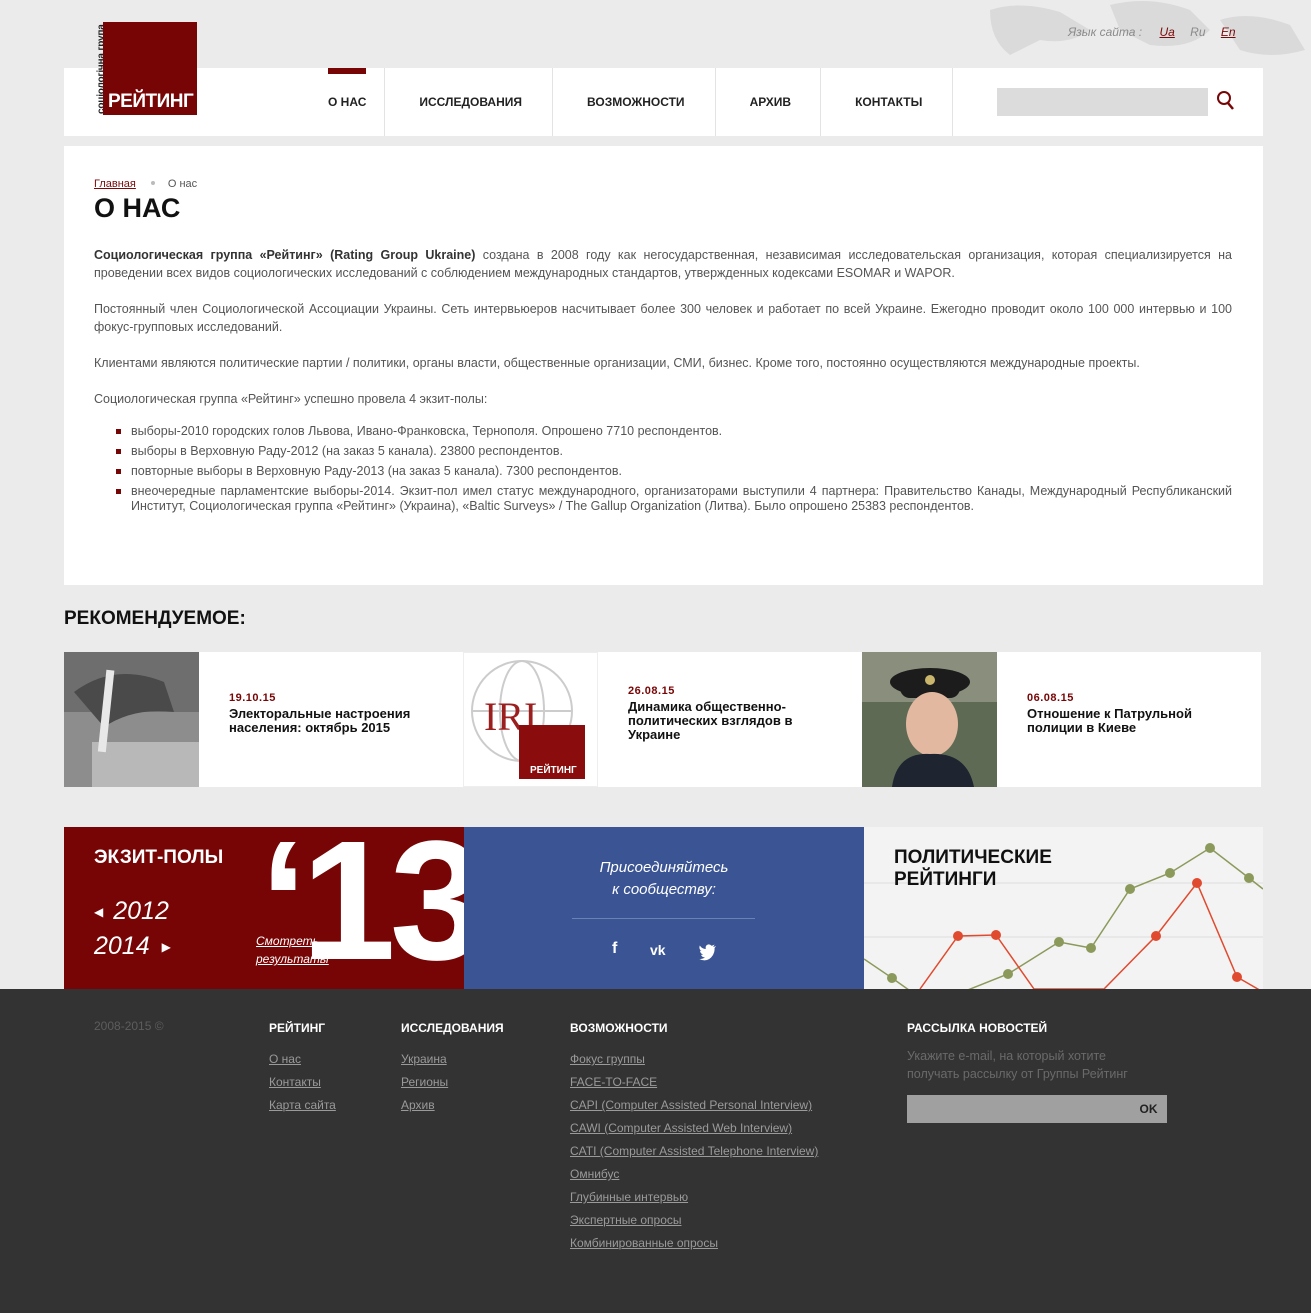  Describe the element at coordinates (530, 719) in the screenshot. I see `iri-logo-image: IRI РЕЙТИНГ` at that location.